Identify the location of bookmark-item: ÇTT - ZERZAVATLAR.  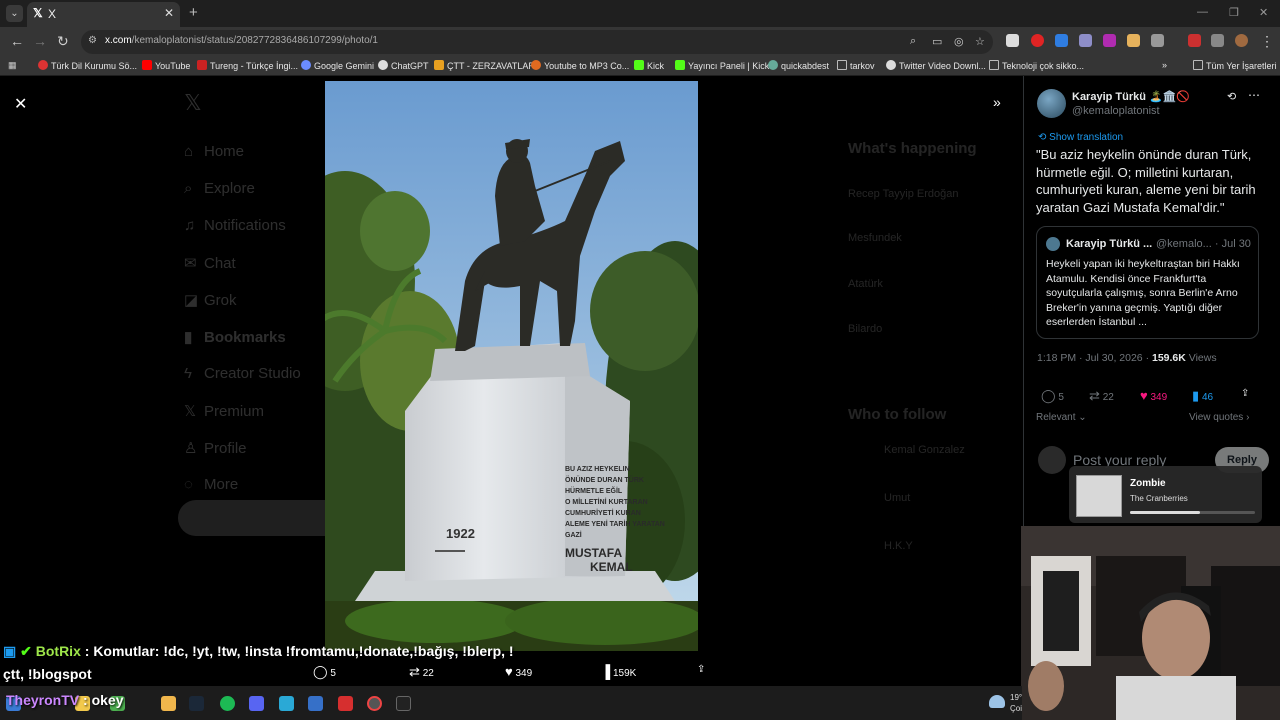
(484, 65).